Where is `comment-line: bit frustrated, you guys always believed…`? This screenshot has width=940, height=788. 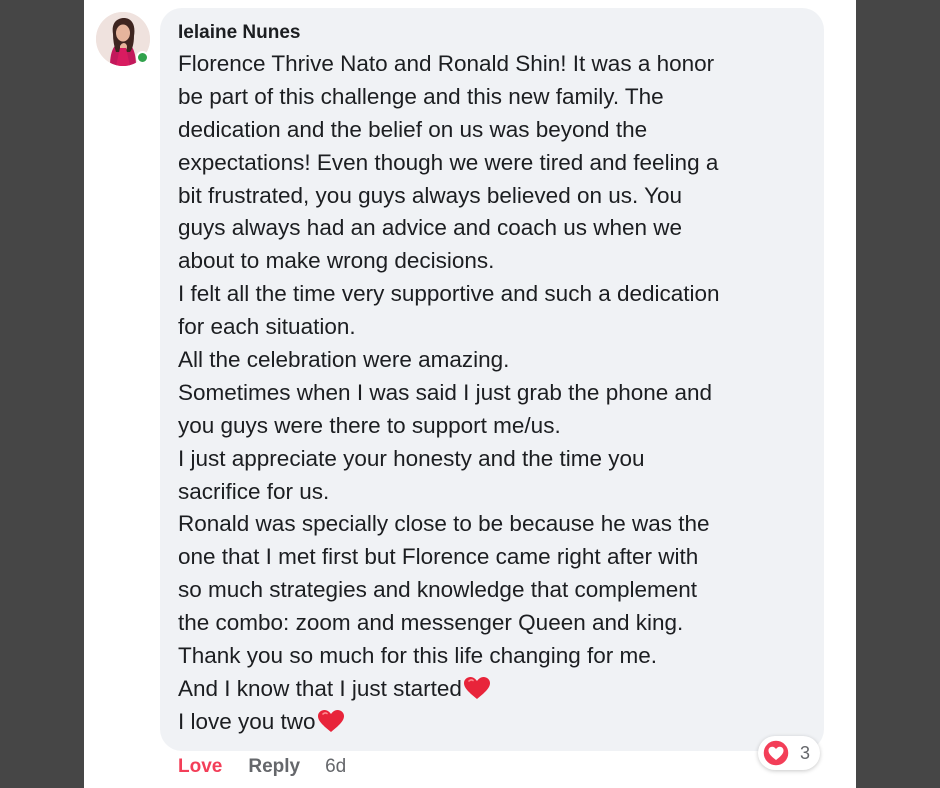
comment-line: bit frustrated, you guys always believed… is located at coordinates (430, 195).